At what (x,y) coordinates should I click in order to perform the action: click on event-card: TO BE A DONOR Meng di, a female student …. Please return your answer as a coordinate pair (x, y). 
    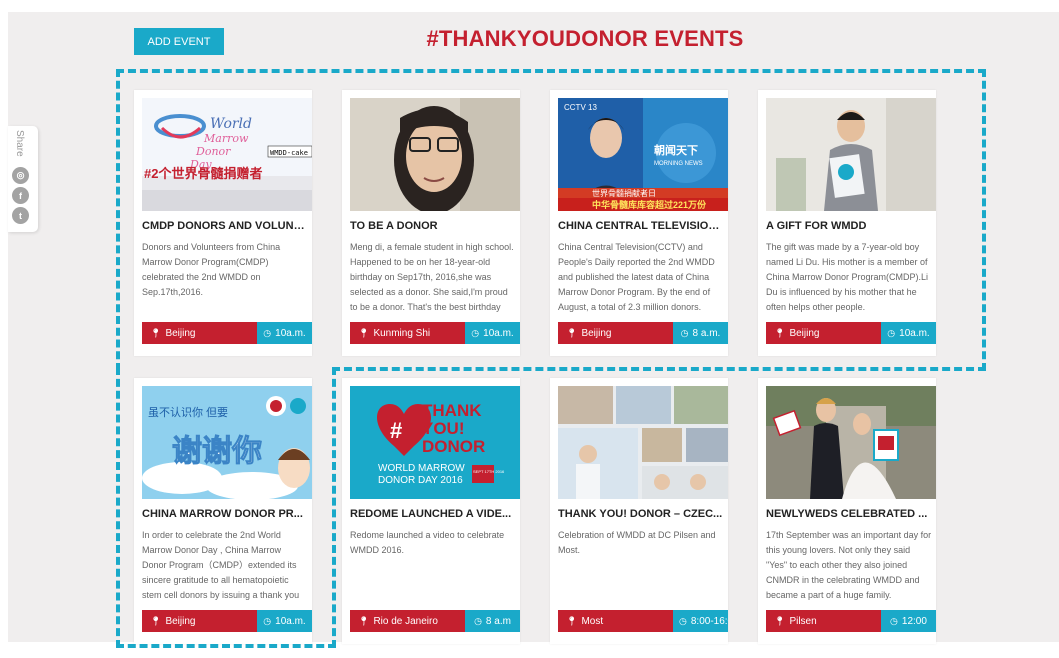
    Looking at the image, I should click on (431, 223).